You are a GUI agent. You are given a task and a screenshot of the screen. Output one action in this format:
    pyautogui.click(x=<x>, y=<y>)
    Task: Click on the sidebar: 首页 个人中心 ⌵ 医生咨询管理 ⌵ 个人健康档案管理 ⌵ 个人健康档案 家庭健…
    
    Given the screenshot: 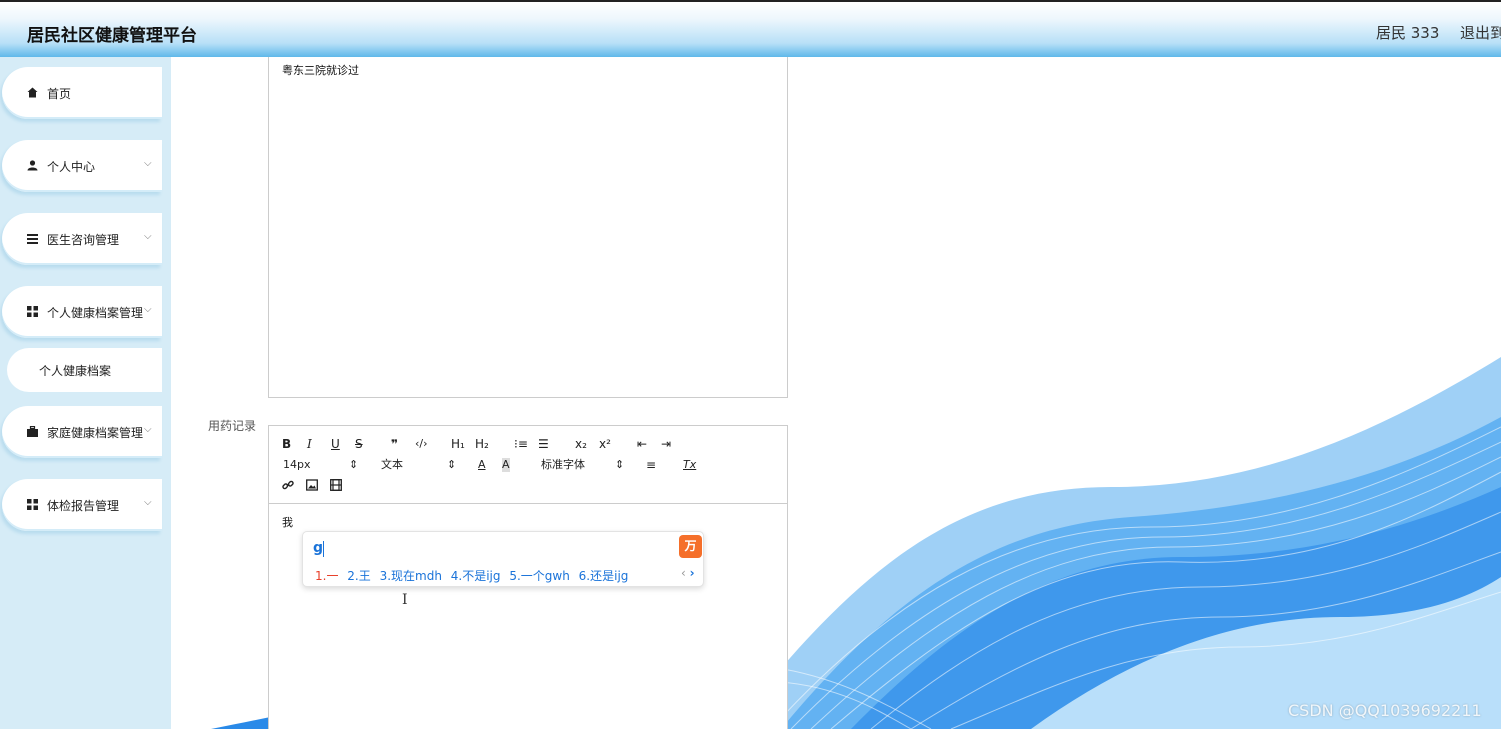 What is the action you would take?
    pyautogui.click(x=85, y=393)
    